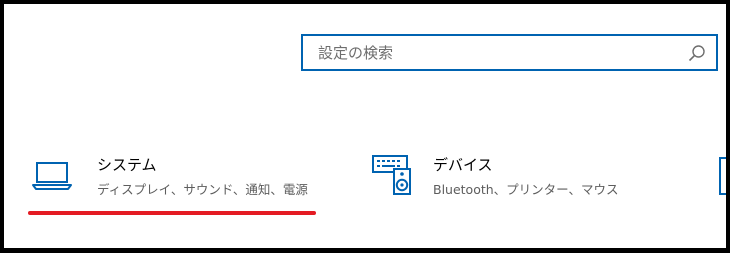 This screenshot has height=253, width=730. I want to click on category-system-title: システム, so click(127, 165).